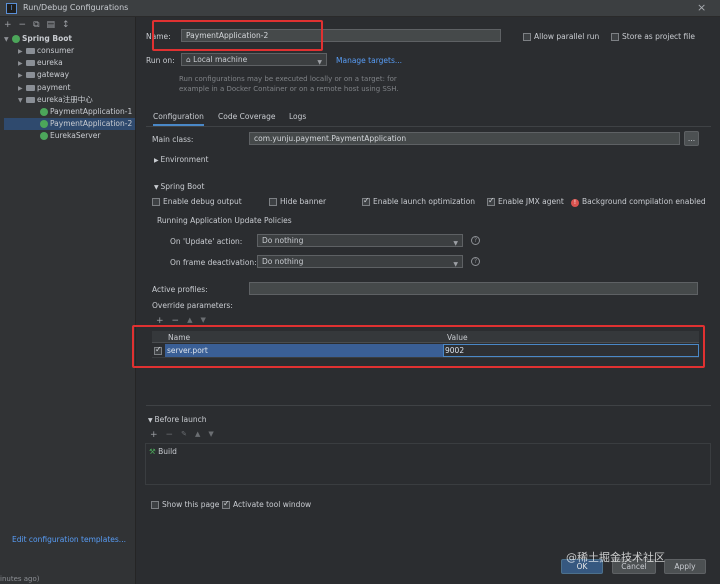  What do you see at coordinates (266, 504) in the screenshot?
I see `activate-tool-checkbox: Activate tool window` at bounding box center [266, 504].